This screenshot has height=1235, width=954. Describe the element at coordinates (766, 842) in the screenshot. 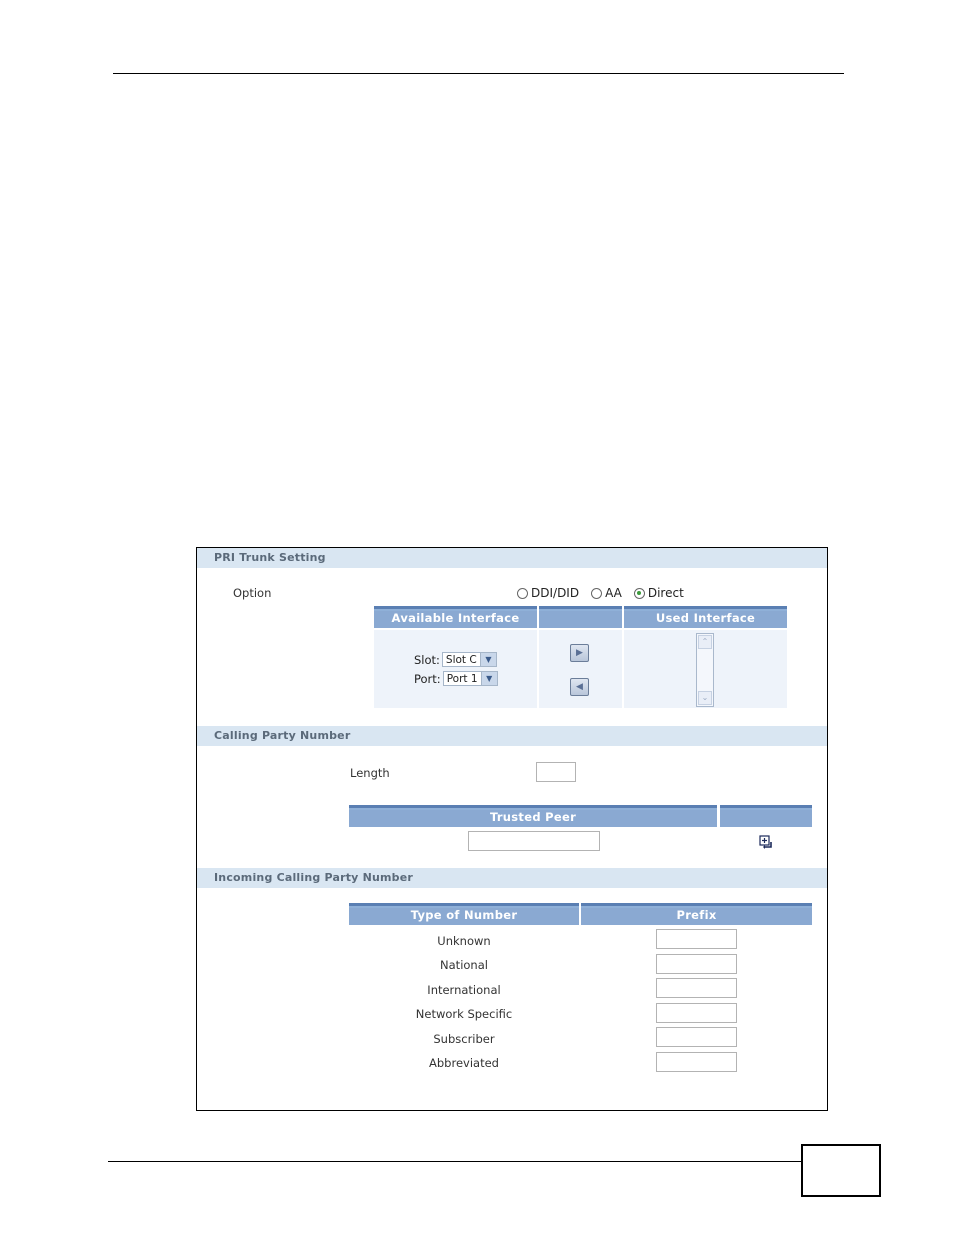

I see `add-entry-icon` at that location.